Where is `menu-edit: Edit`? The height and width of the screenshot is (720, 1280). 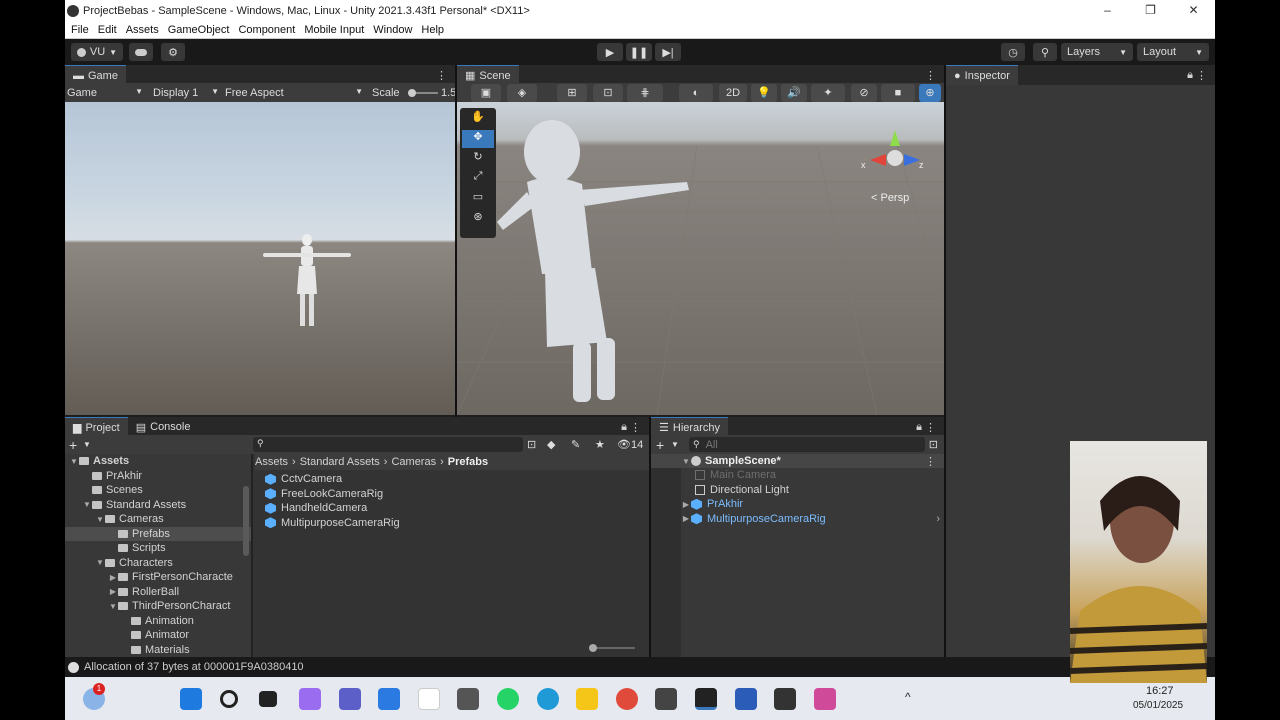 menu-edit: Edit is located at coordinates (107, 30).